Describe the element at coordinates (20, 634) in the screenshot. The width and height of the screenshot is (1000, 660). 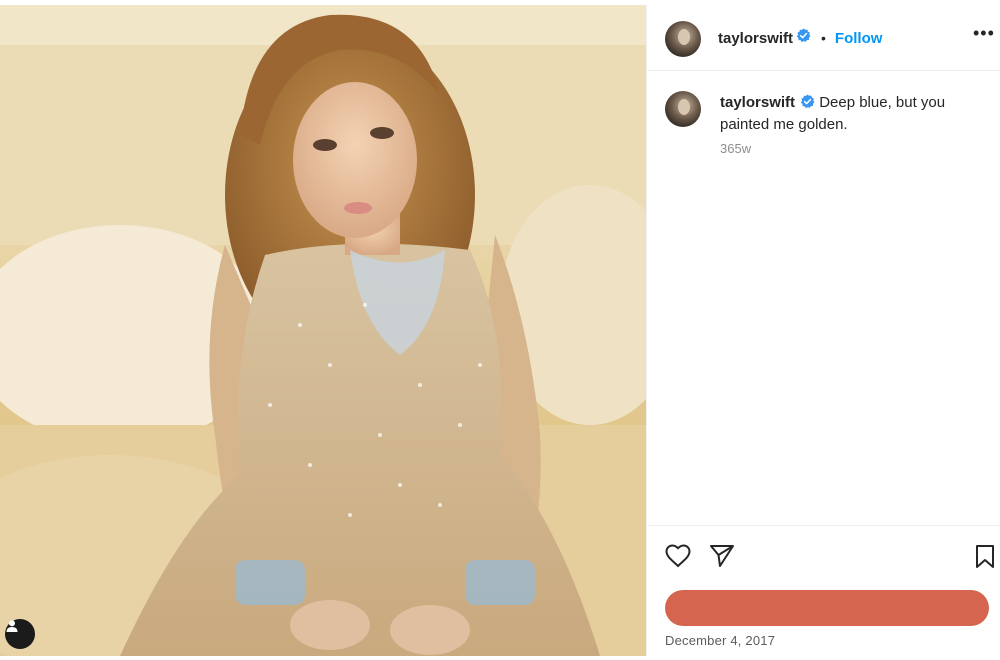
I see `user-tag-icon` at that location.